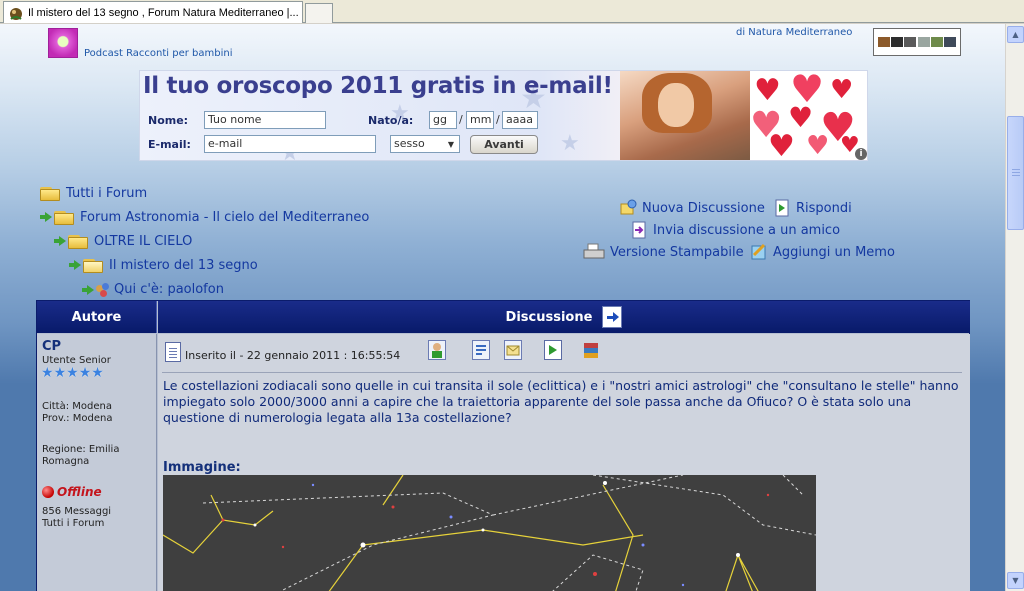 The width and height of the screenshot is (1024, 591). I want to click on breadcrumb-all-forums-label: Tutti i Forum, so click(107, 193).